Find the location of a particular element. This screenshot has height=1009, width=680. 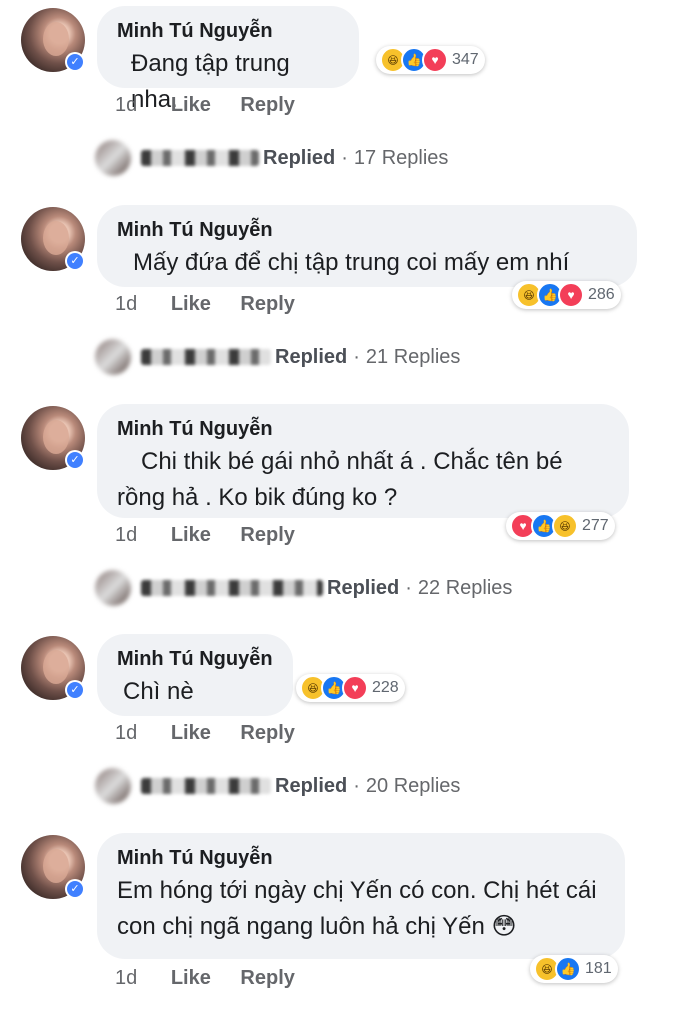

view-replies: Replied · 20 Replies is located at coordinates (277, 786).